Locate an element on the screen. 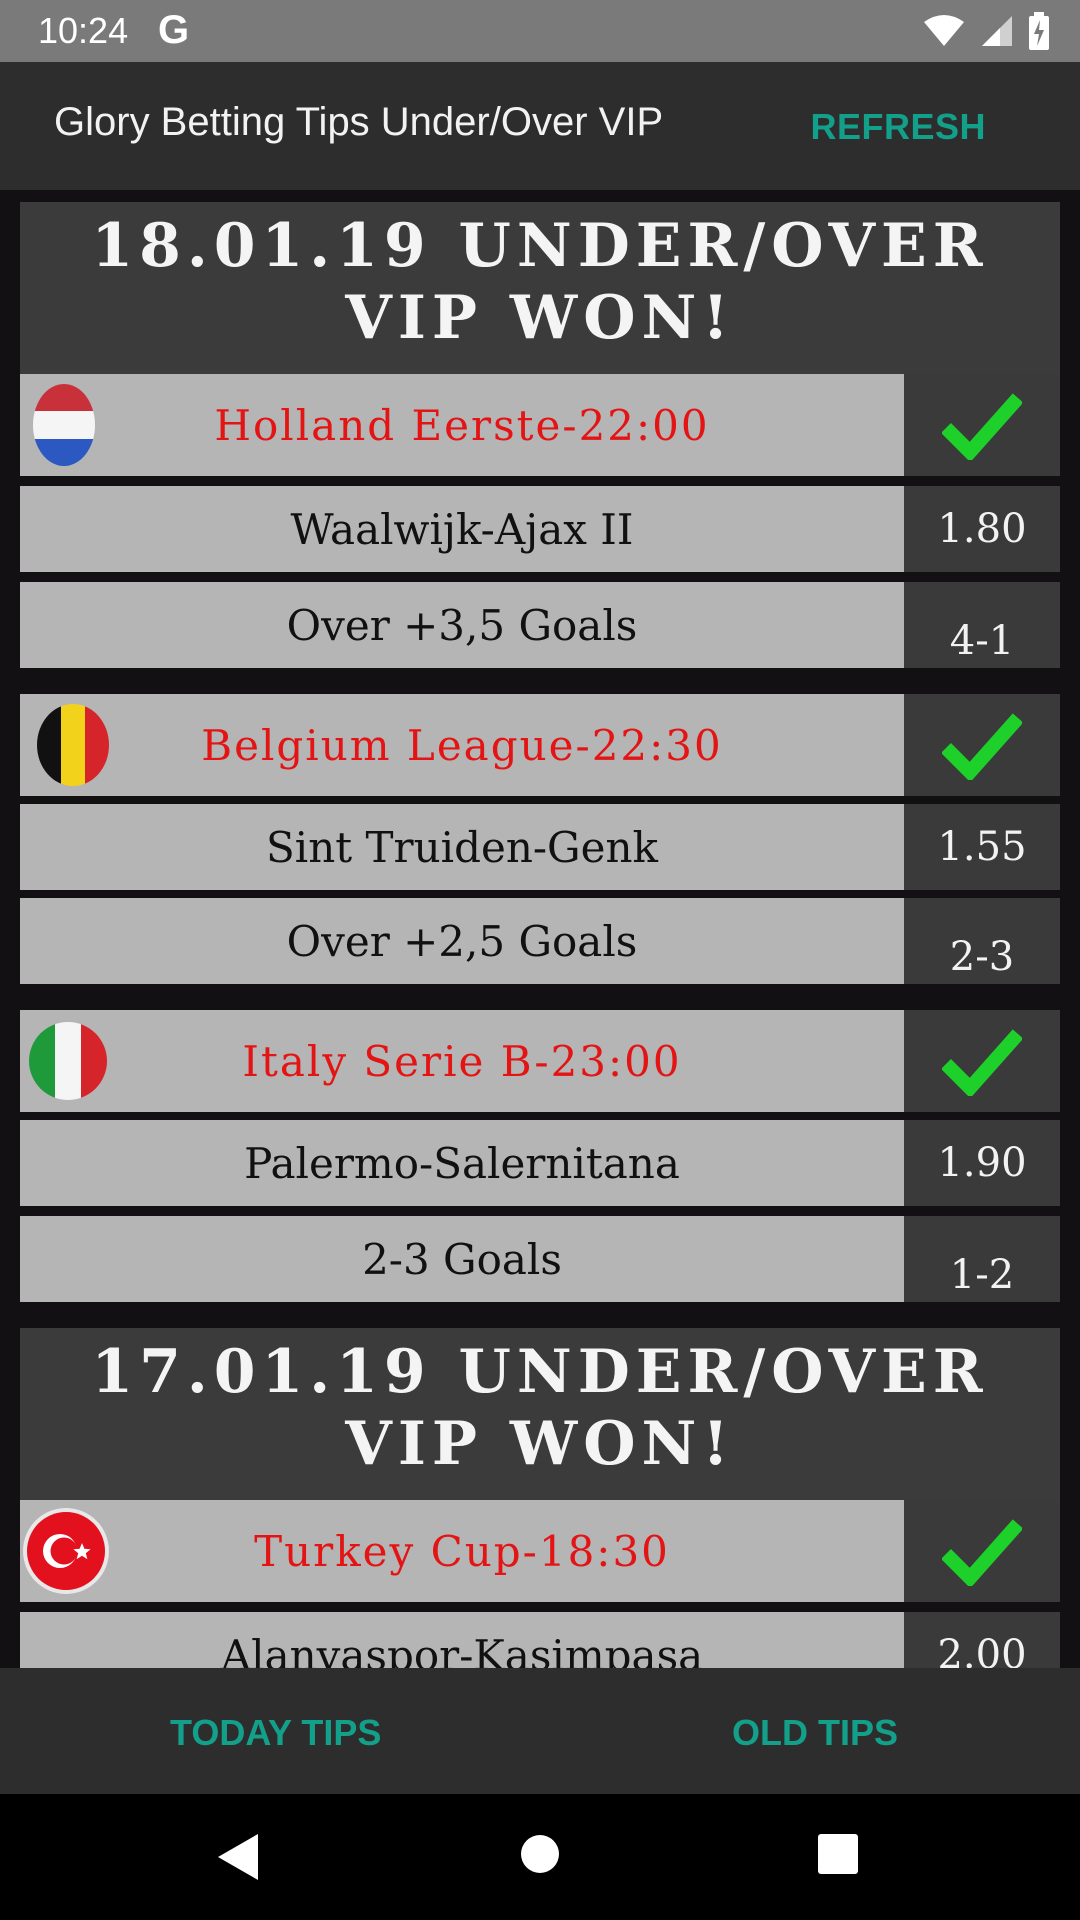 The width and height of the screenshot is (1080, 1920). system-nav-bar is located at coordinates (540, 1857).